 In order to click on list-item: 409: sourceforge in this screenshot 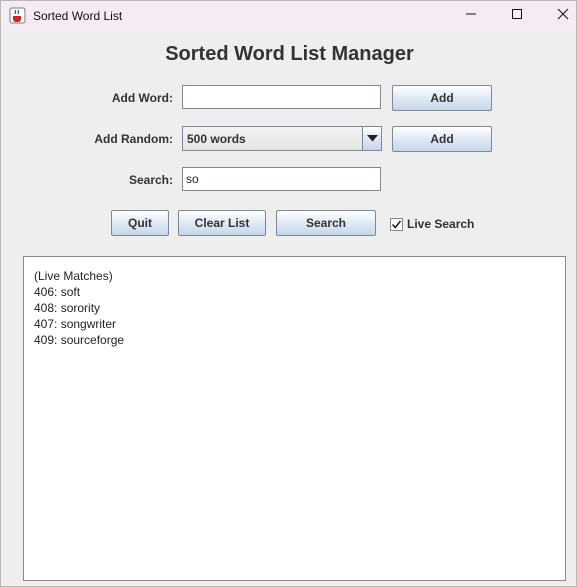, I will do `click(79, 340)`.